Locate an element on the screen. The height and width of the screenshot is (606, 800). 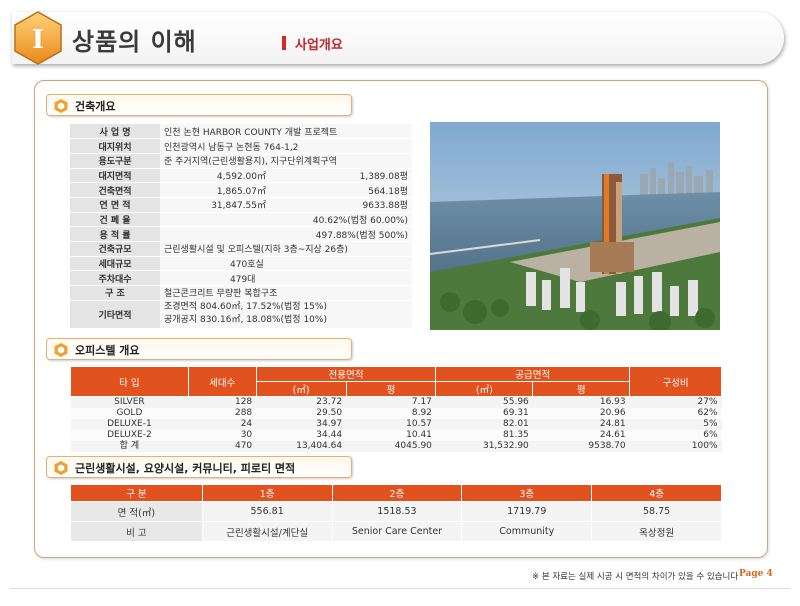
officetel-cell-units: 30 is located at coordinates (222, 435).